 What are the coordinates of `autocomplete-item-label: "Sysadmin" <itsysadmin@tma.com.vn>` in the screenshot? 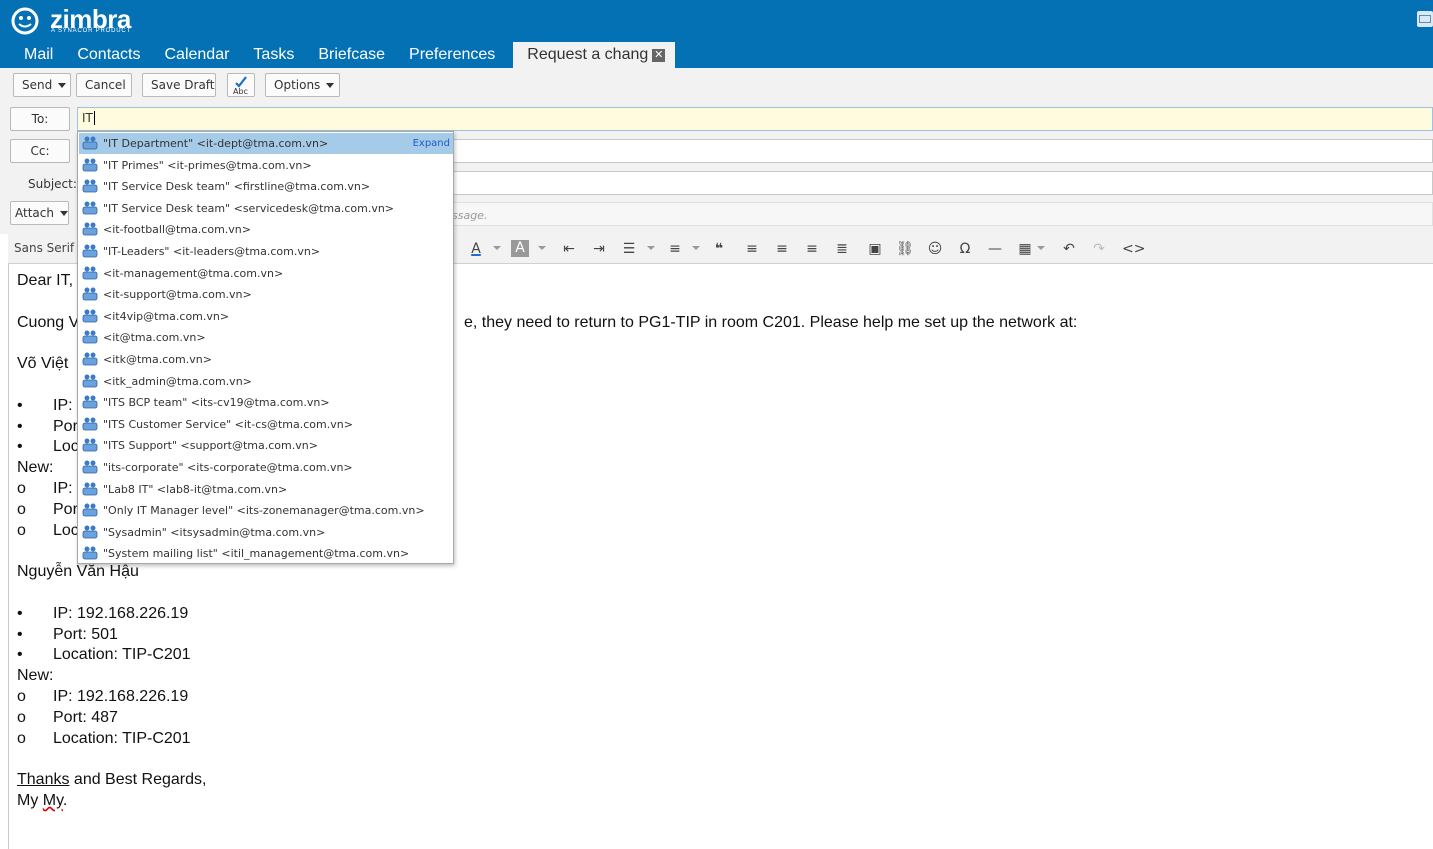 It's located at (214, 532).